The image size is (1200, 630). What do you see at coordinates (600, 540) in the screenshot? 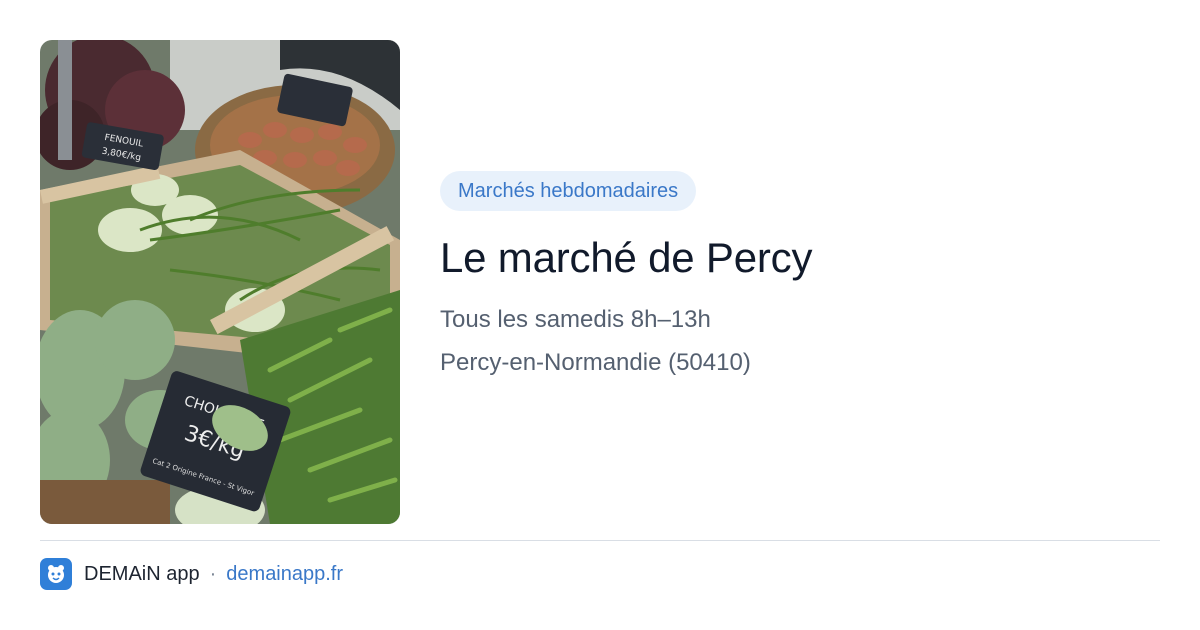
I see `footer-divider` at bounding box center [600, 540].